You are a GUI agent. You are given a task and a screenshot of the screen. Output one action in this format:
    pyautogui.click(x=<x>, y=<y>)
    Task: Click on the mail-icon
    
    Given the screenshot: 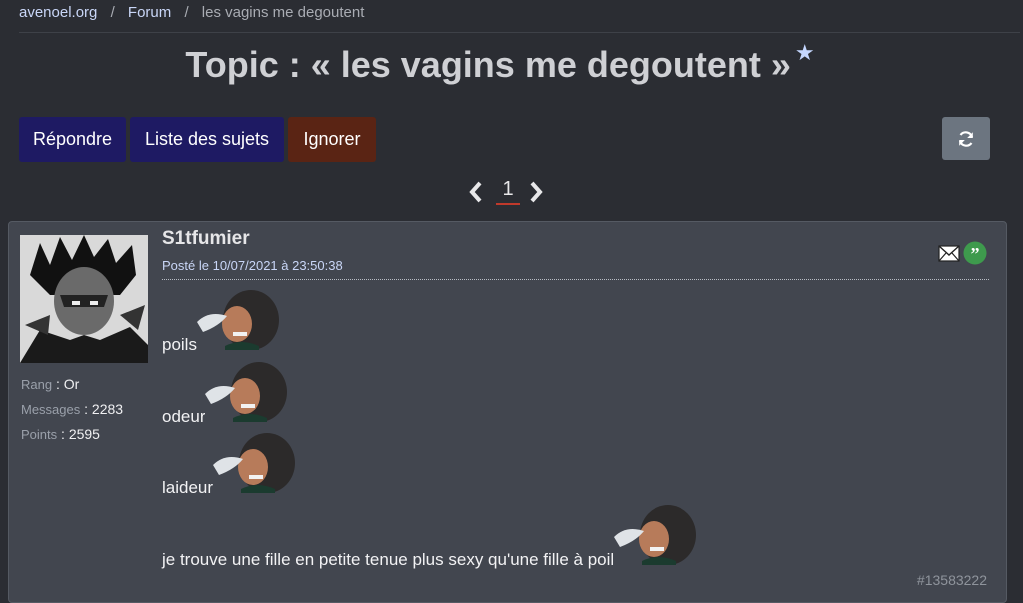 What is the action you would take?
    pyautogui.click(x=949, y=254)
    